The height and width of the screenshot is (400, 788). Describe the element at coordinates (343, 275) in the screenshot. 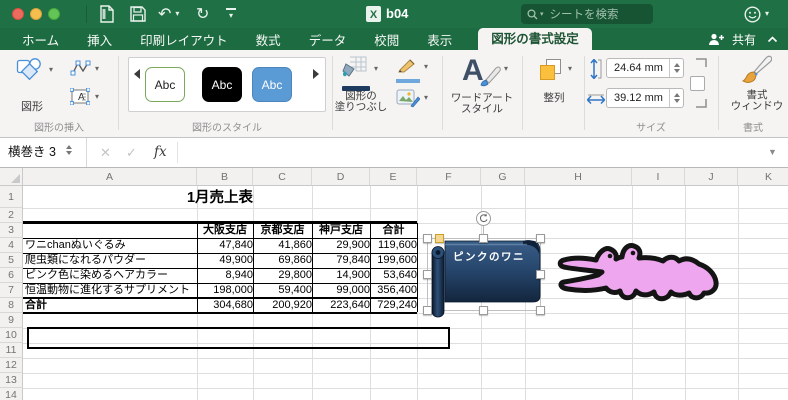

I see `cell-value: 14,900` at that location.